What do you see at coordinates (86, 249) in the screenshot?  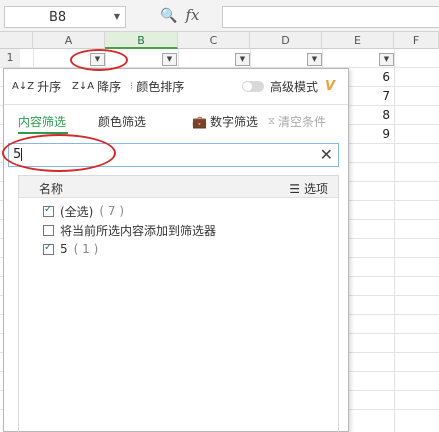 I see `list-item-count: ( 1 )` at bounding box center [86, 249].